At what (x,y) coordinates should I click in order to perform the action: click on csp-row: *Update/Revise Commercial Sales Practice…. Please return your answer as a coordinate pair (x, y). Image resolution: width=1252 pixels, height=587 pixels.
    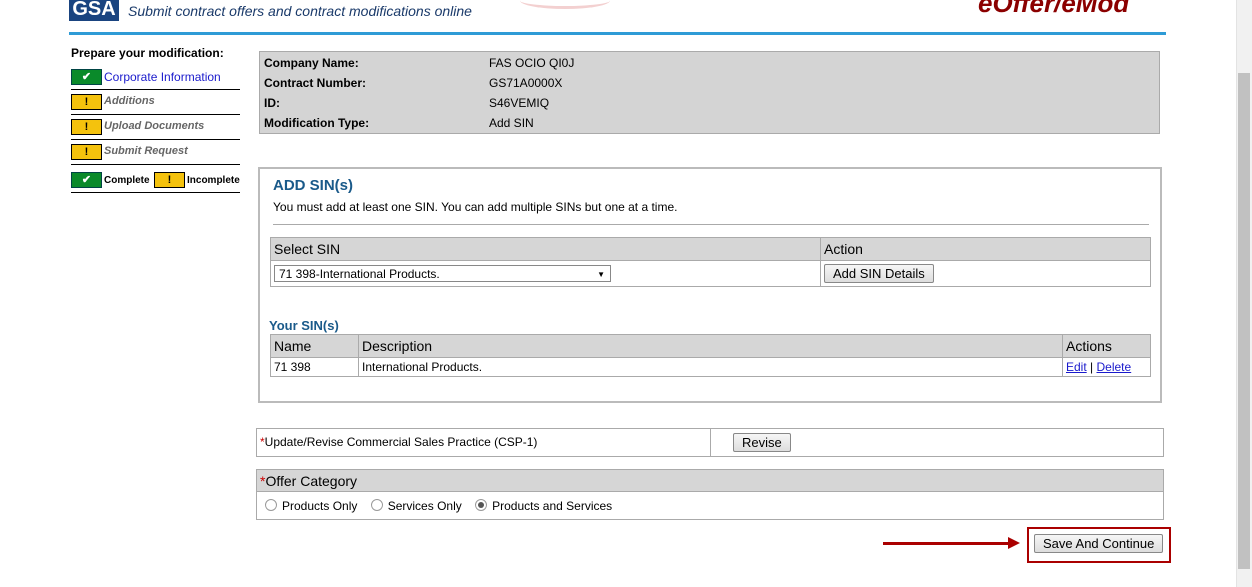
    Looking at the image, I should click on (710, 442).